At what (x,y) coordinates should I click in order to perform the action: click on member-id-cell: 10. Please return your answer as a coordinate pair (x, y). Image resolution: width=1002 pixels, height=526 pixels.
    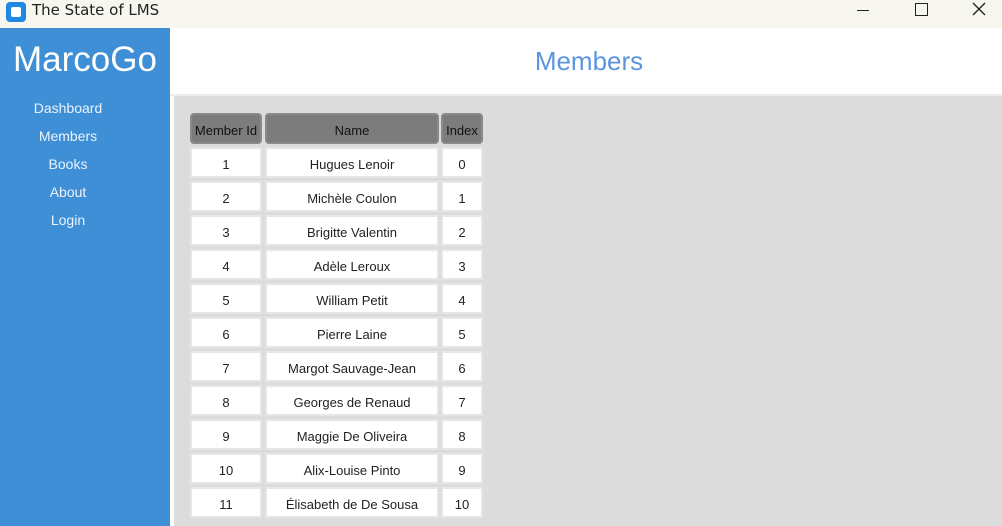
    Looking at the image, I should click on (226, 468).